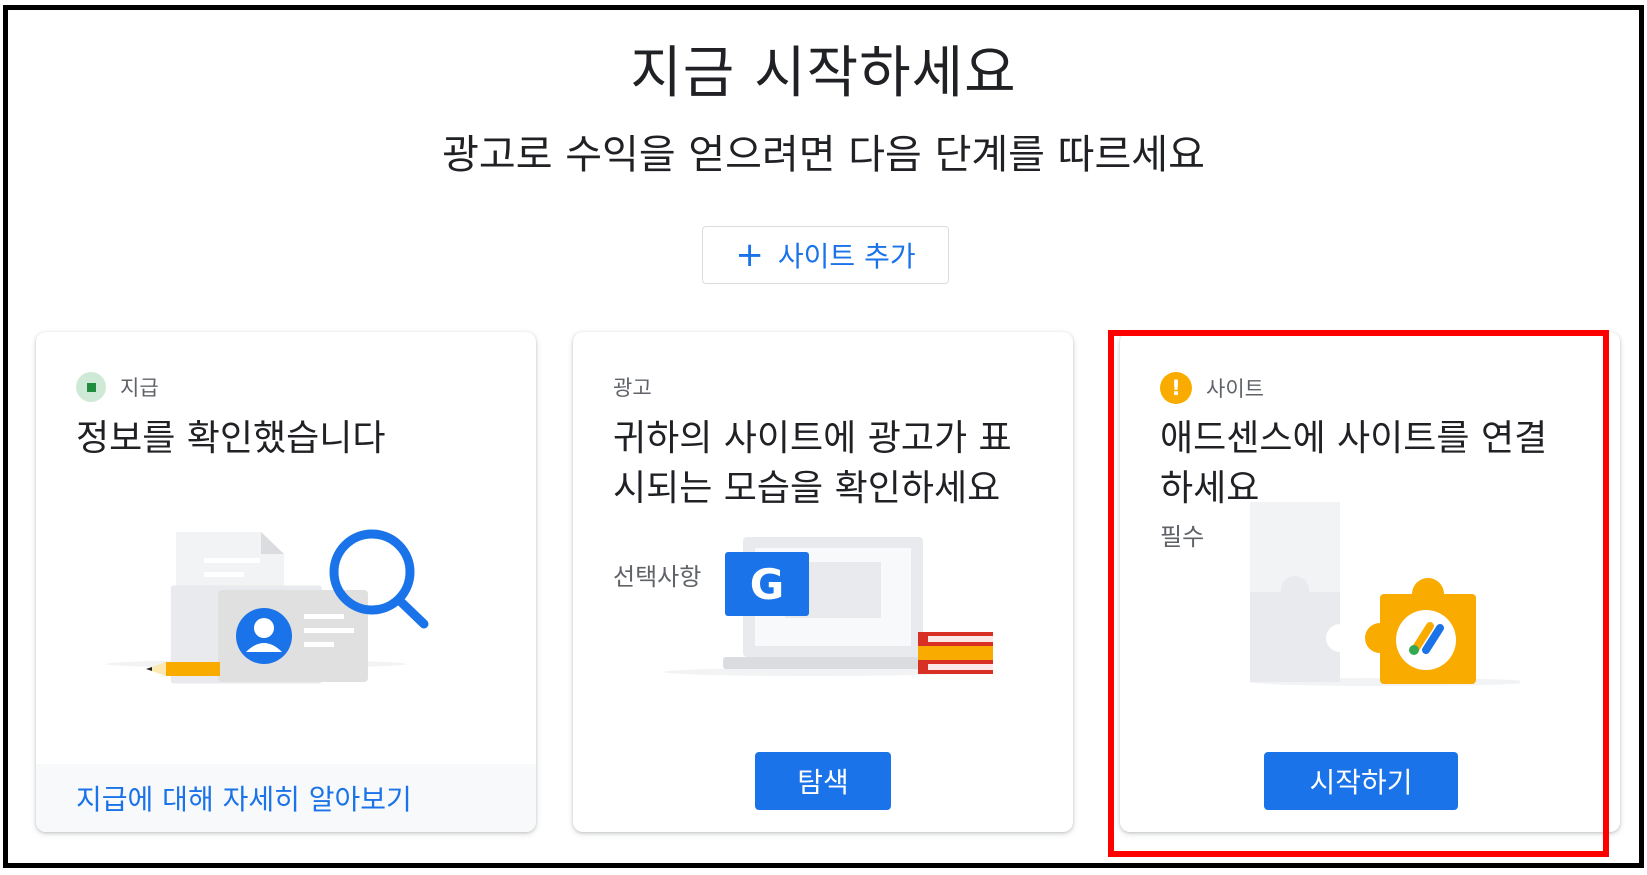 This screenshot has height=875, width=1647. Describe the element at coordinates (139, 388) in the screenshot. I see `eyebrow-label: 지급` at that location.